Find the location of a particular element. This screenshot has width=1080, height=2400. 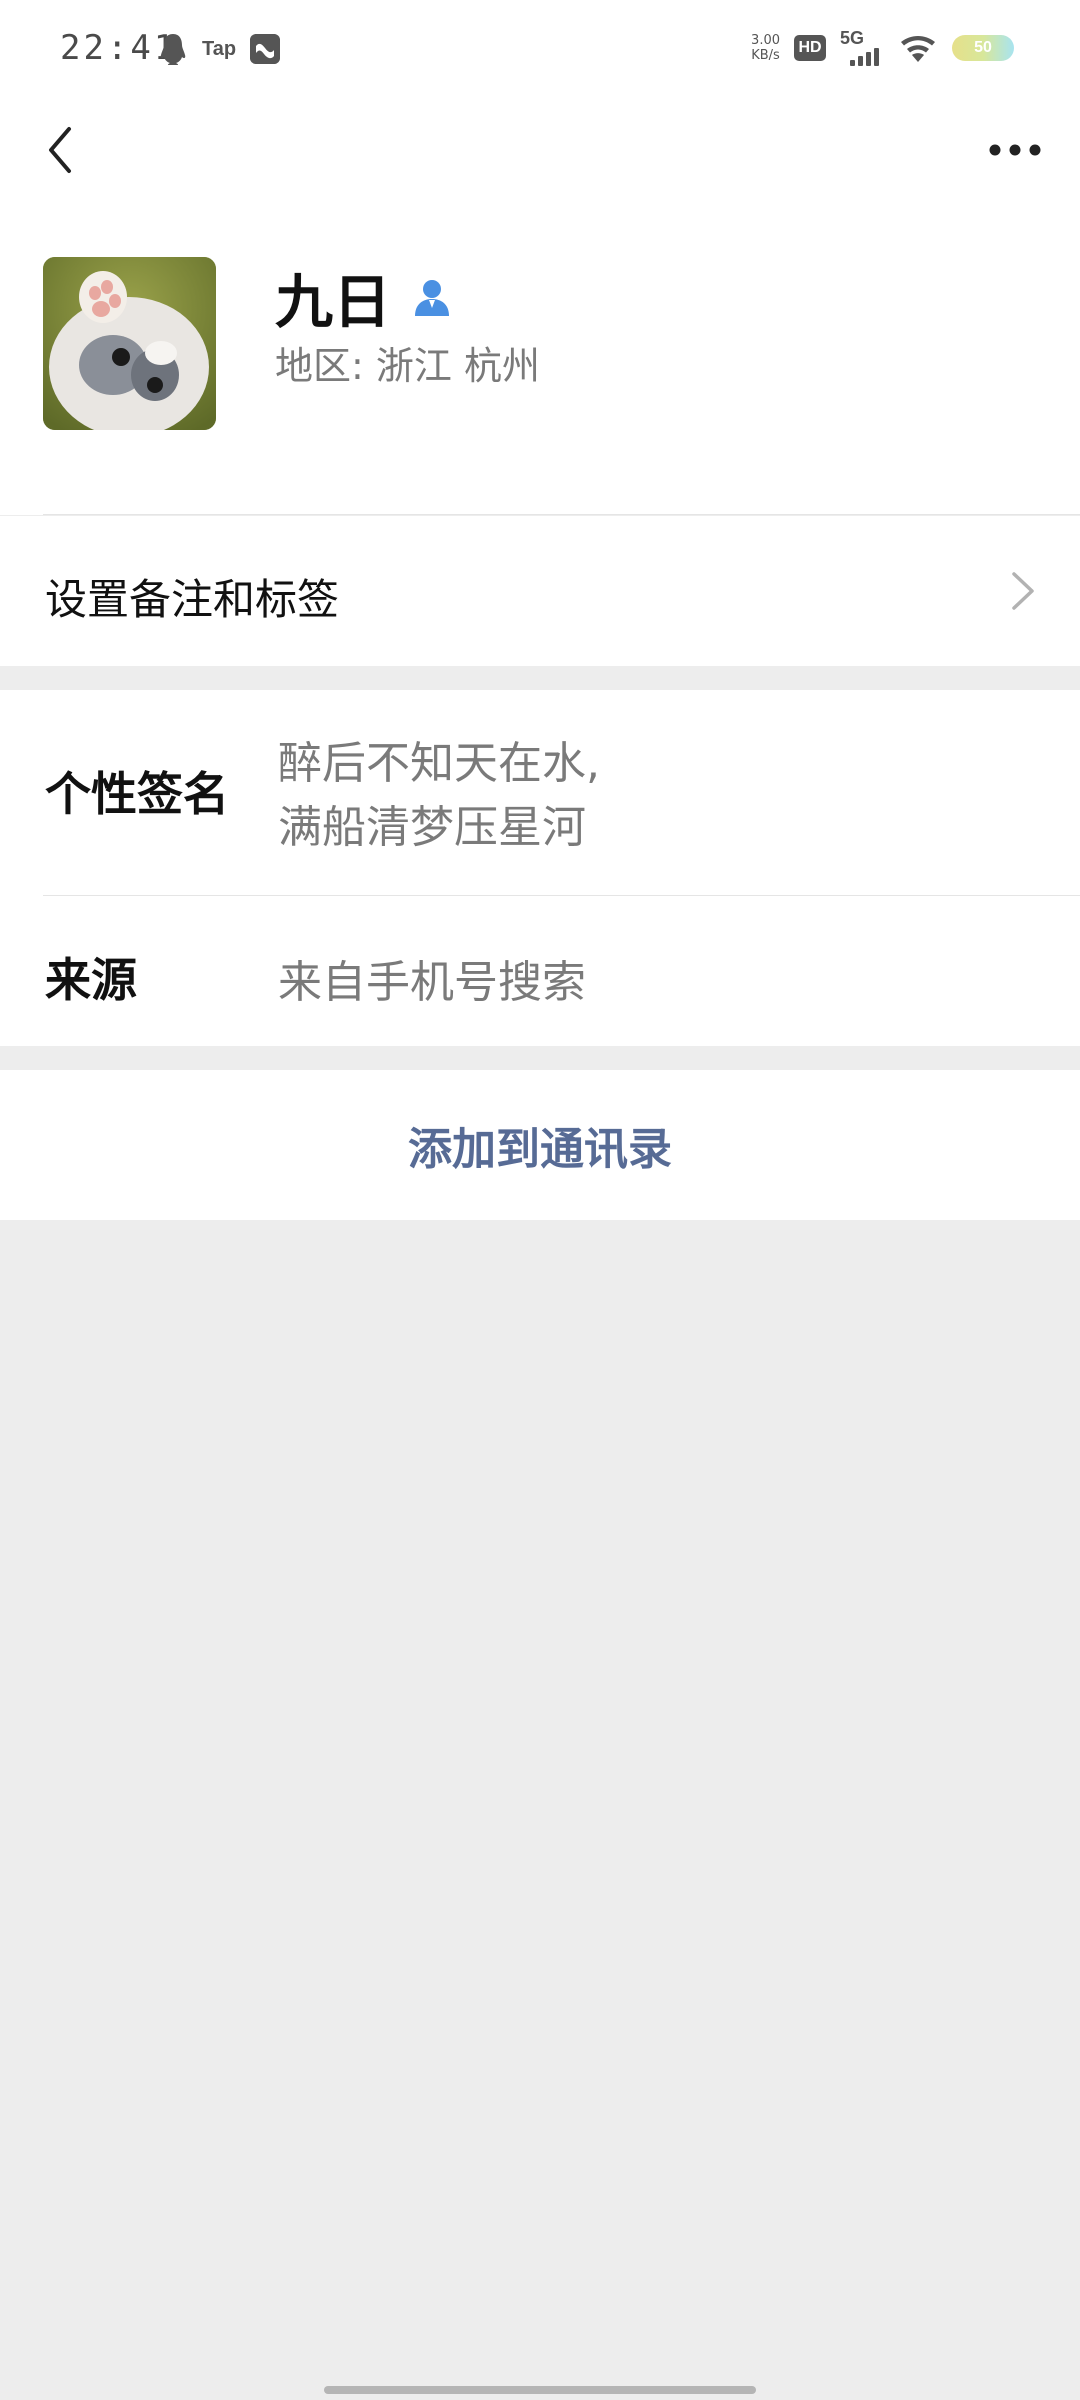

source-value: 来自手机号搜索 is located at coordinates (432, 982).